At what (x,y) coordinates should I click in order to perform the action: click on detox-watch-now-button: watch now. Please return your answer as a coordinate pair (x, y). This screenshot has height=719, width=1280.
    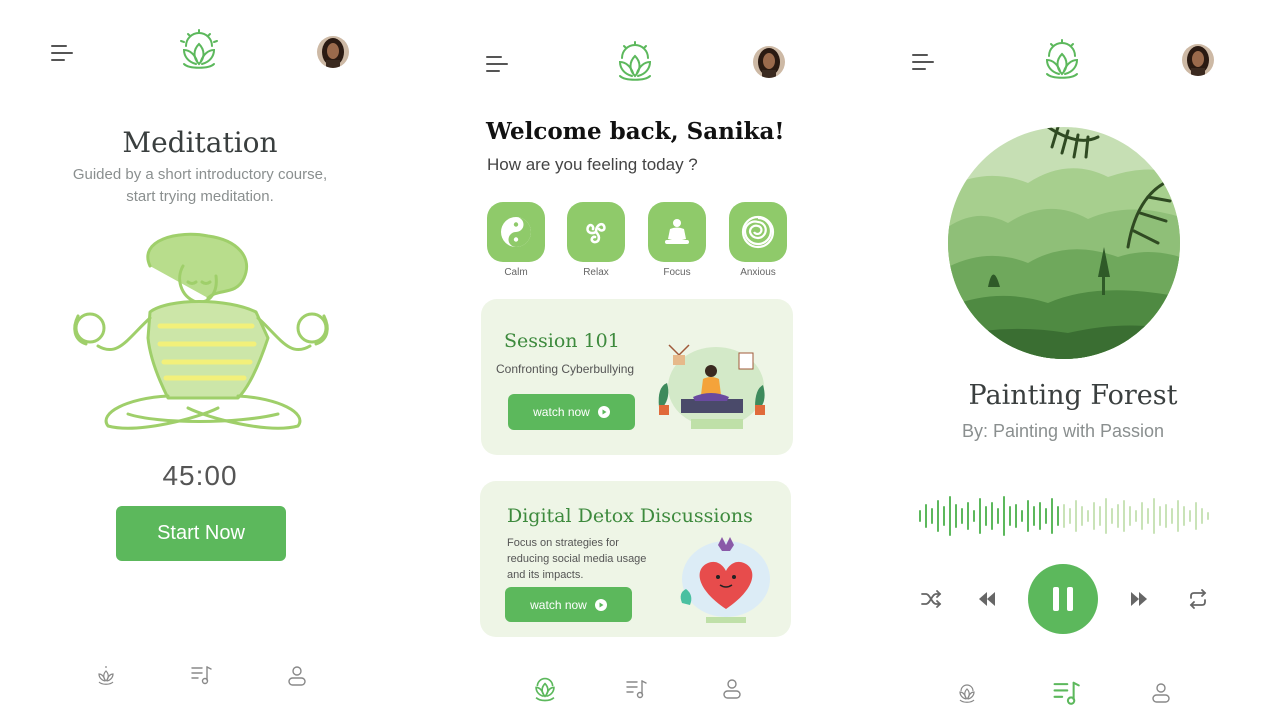
    Looking at the image, I should click on (568, 604).